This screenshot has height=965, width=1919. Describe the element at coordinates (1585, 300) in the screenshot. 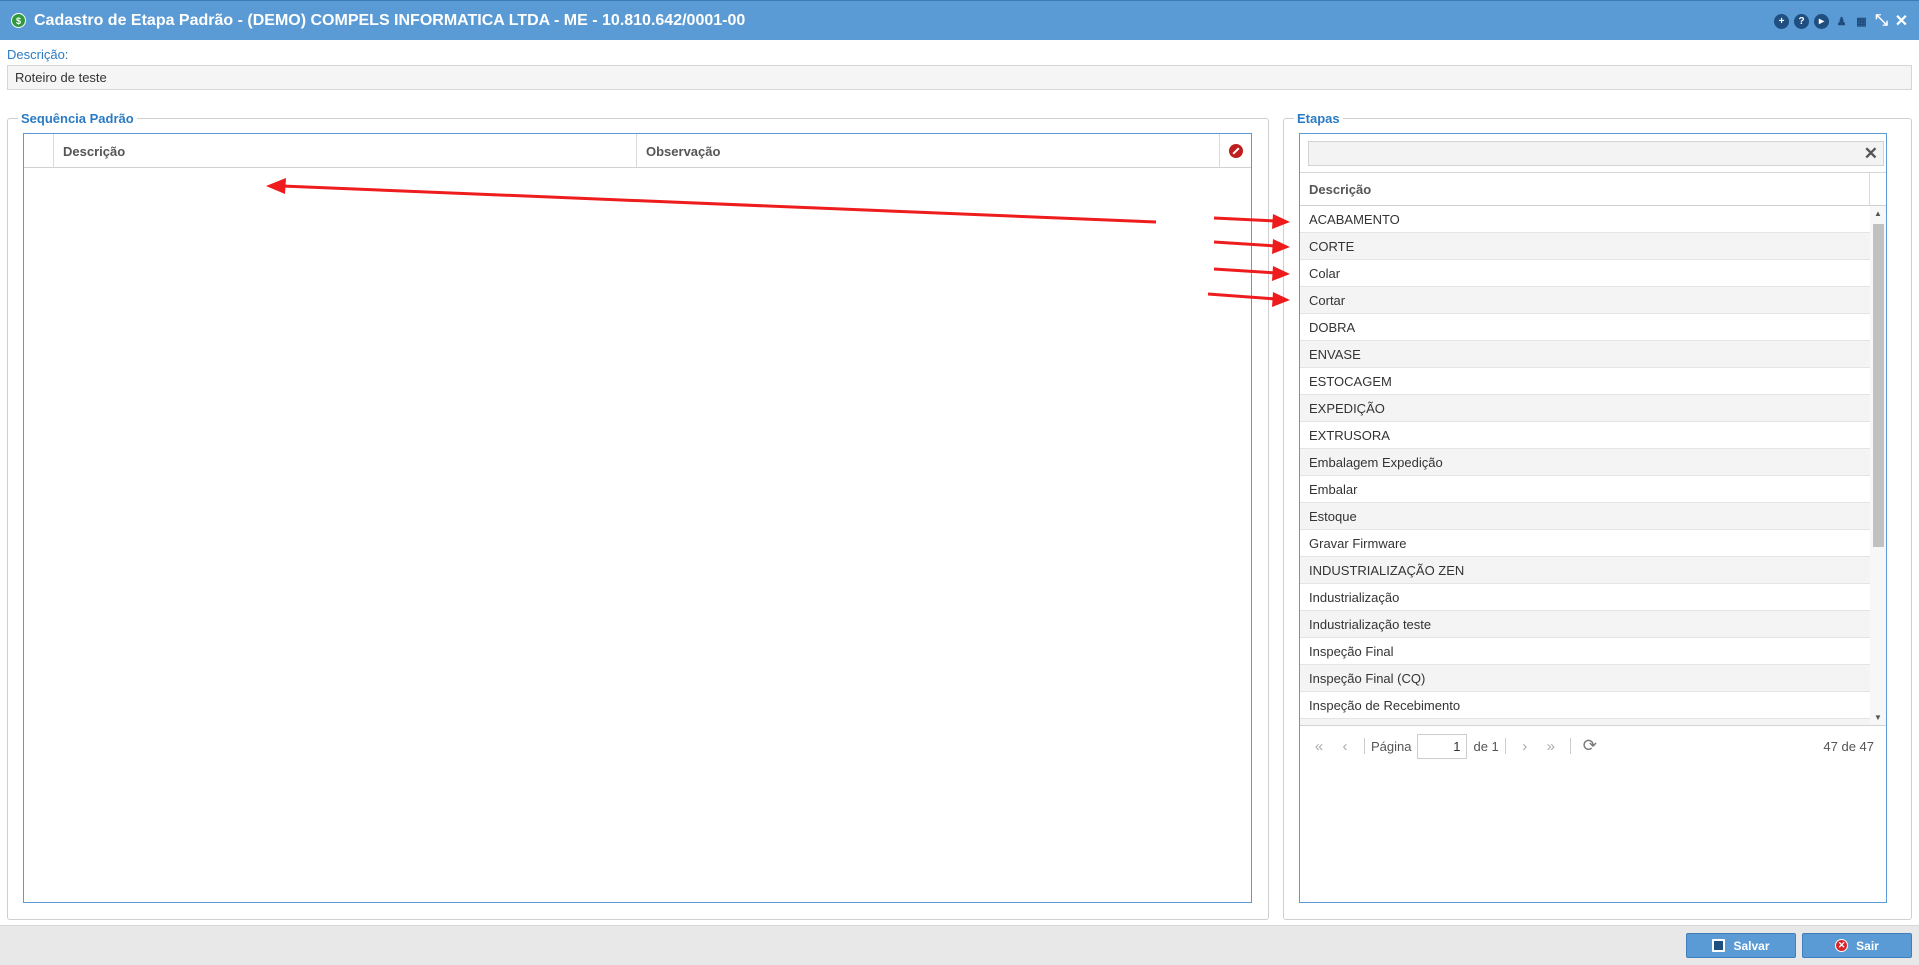

I see `list-item: Cortar` at that location.